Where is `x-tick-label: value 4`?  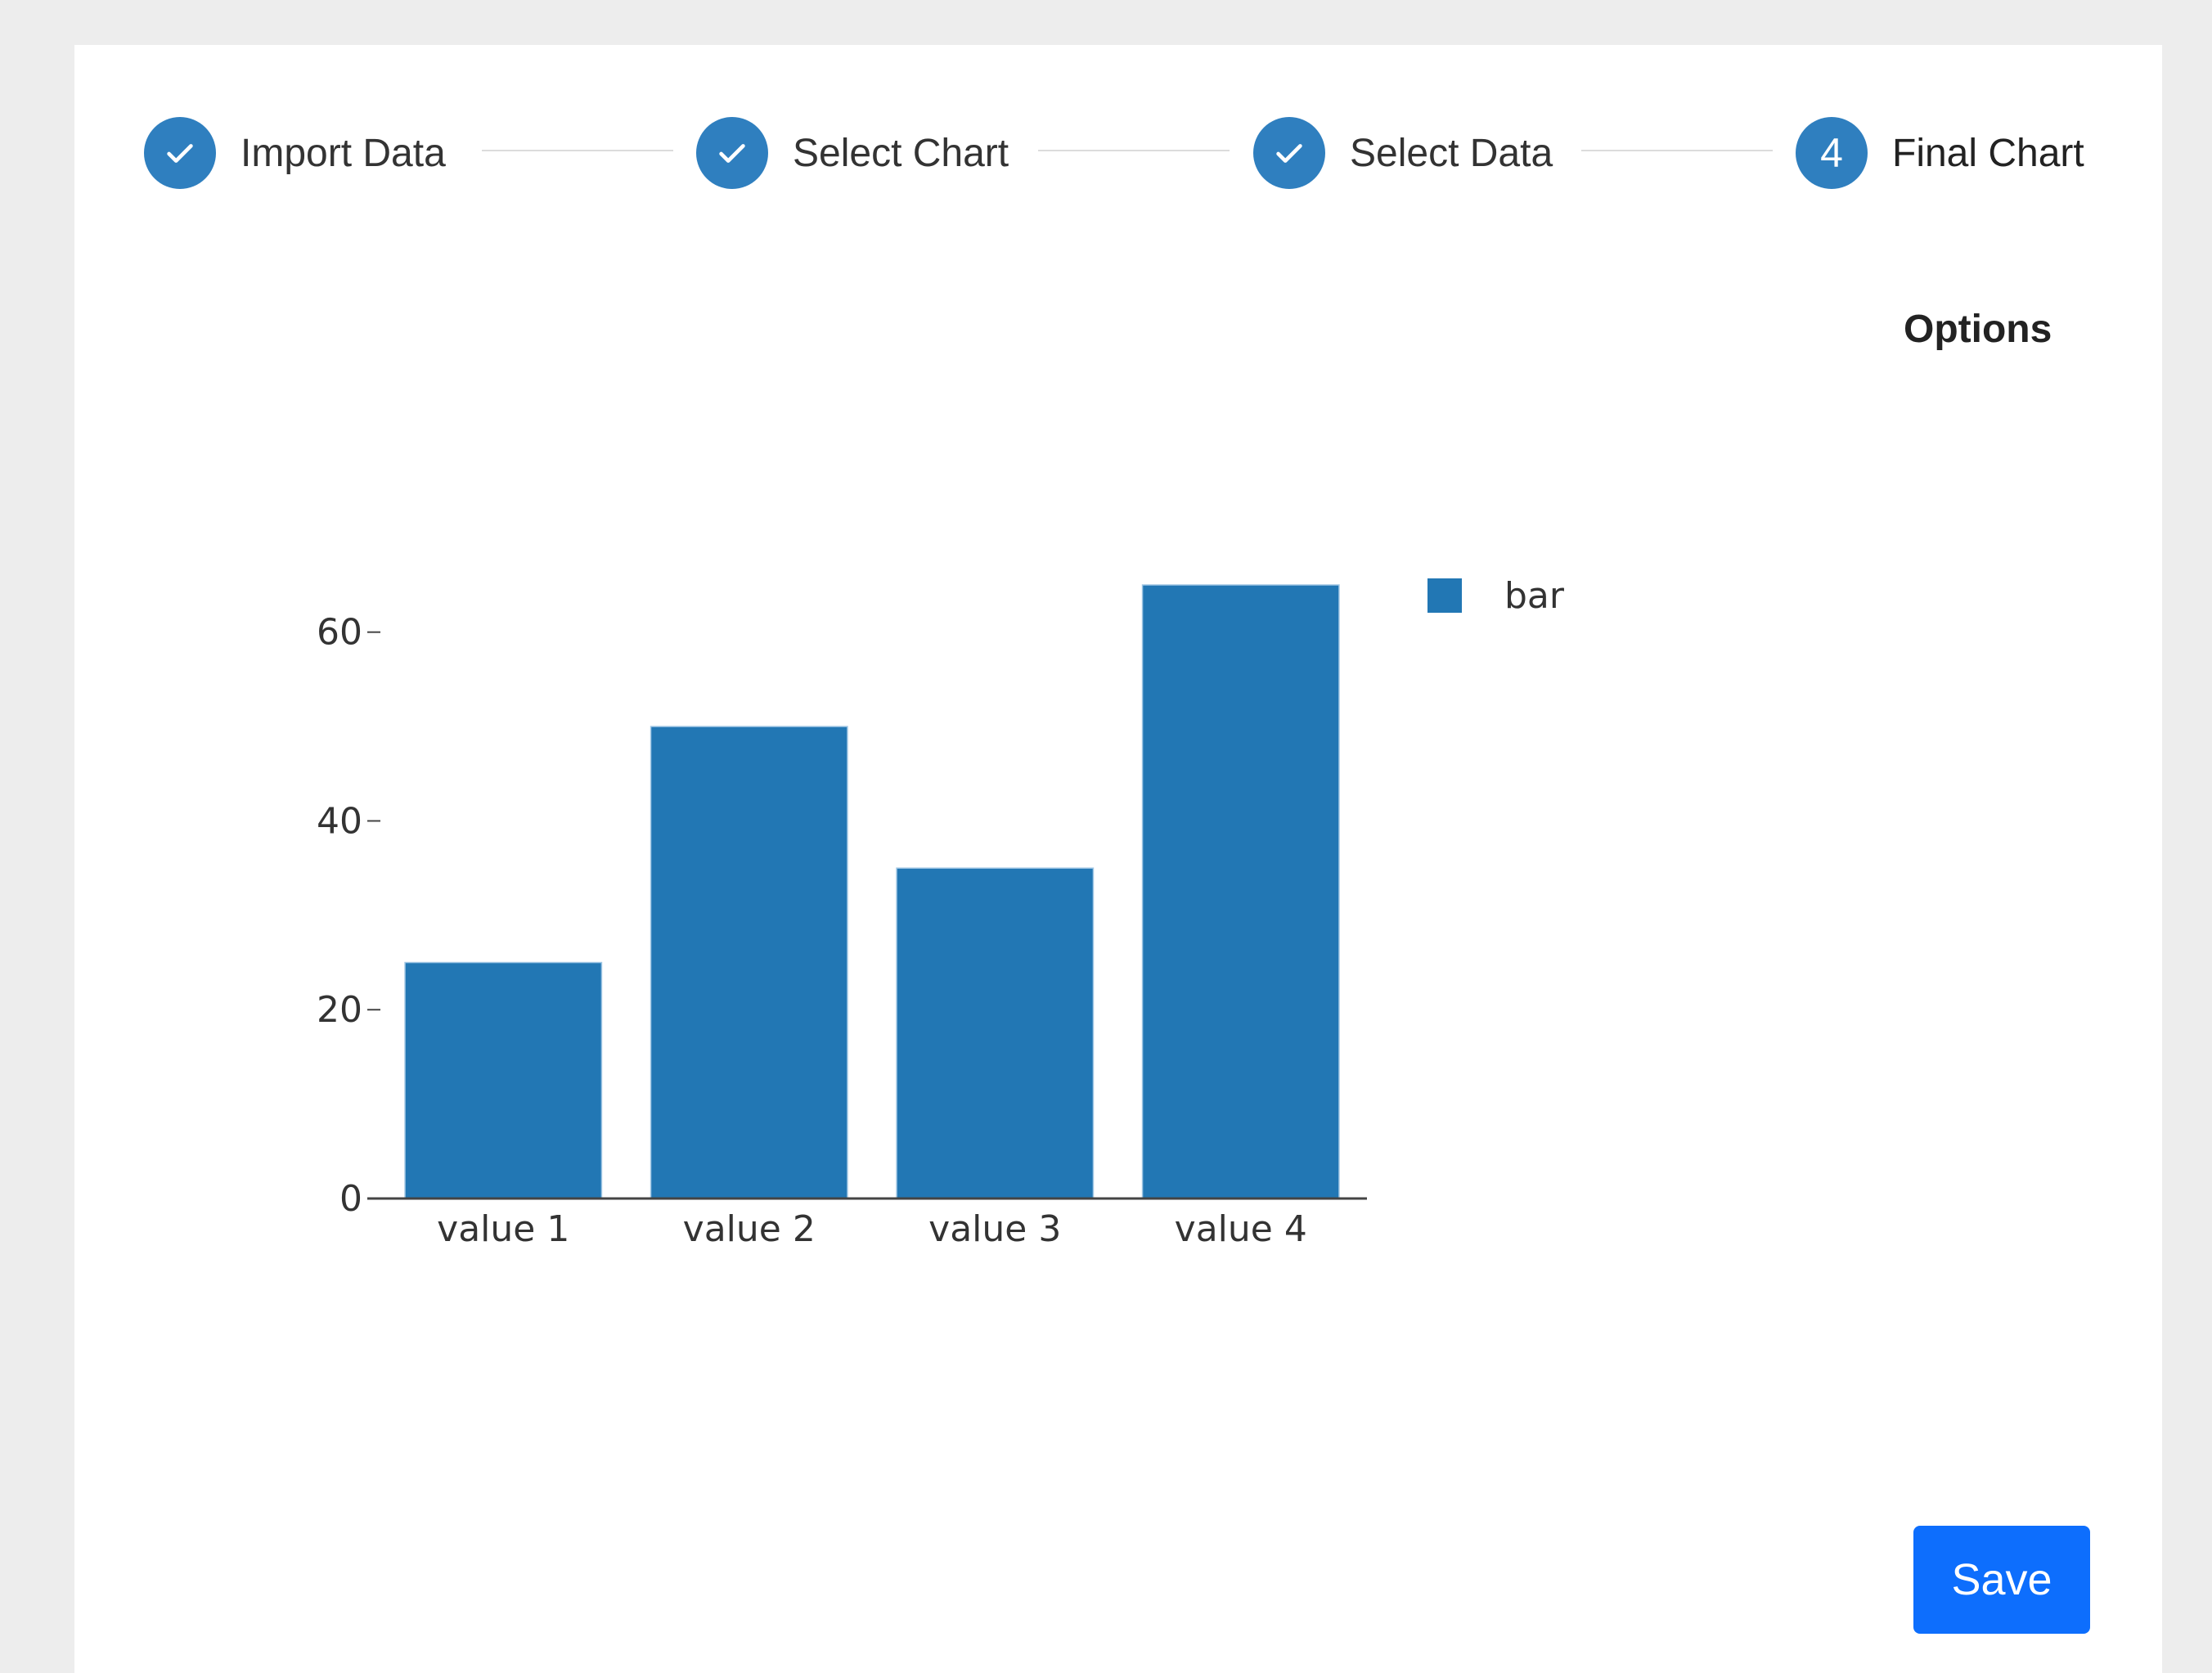 x-tick-label: value 4 is located at coordinates (1241, 1229).